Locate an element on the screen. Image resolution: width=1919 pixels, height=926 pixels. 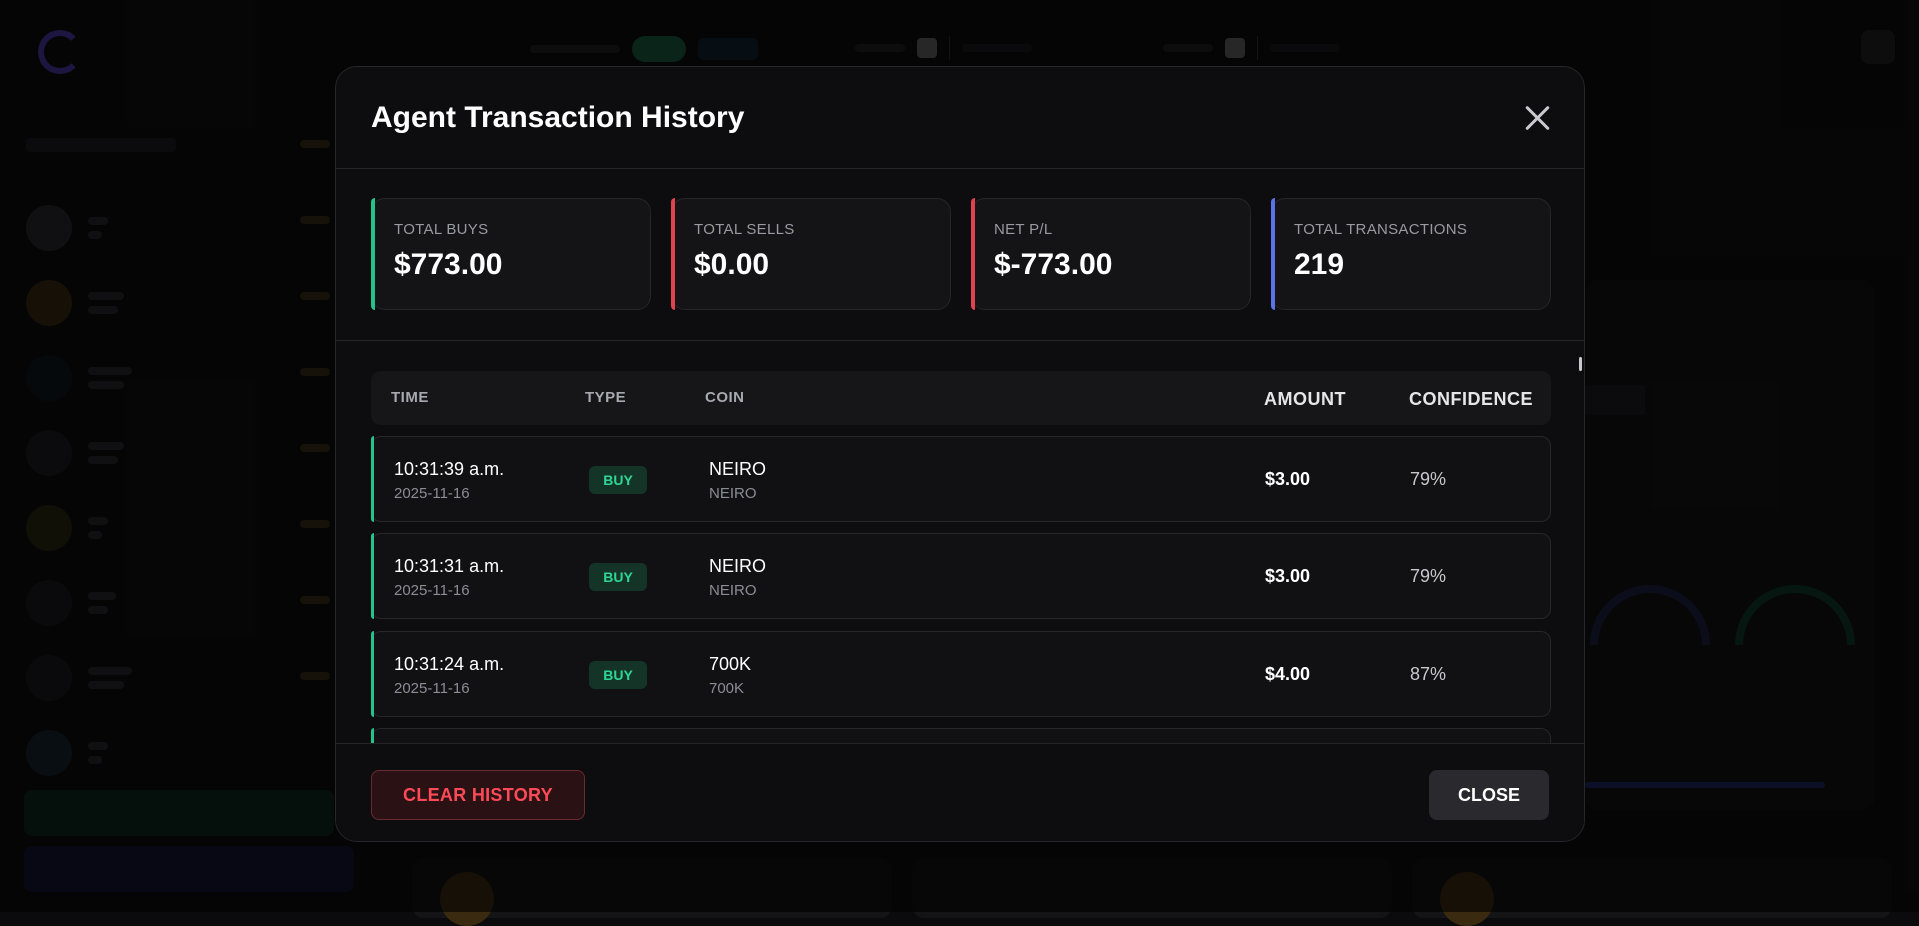
cell-time: 10:31:24 a.m. 2025-11-16 is located at coordinates (449, 675).